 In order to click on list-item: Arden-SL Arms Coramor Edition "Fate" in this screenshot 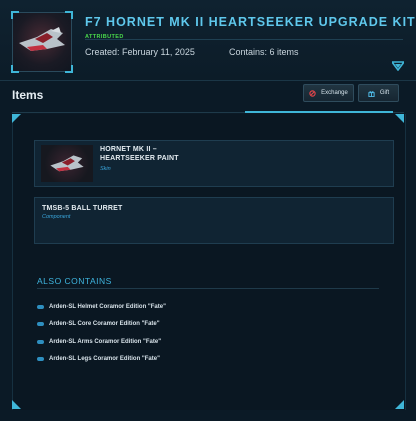, I will do `click(99, 342)`.